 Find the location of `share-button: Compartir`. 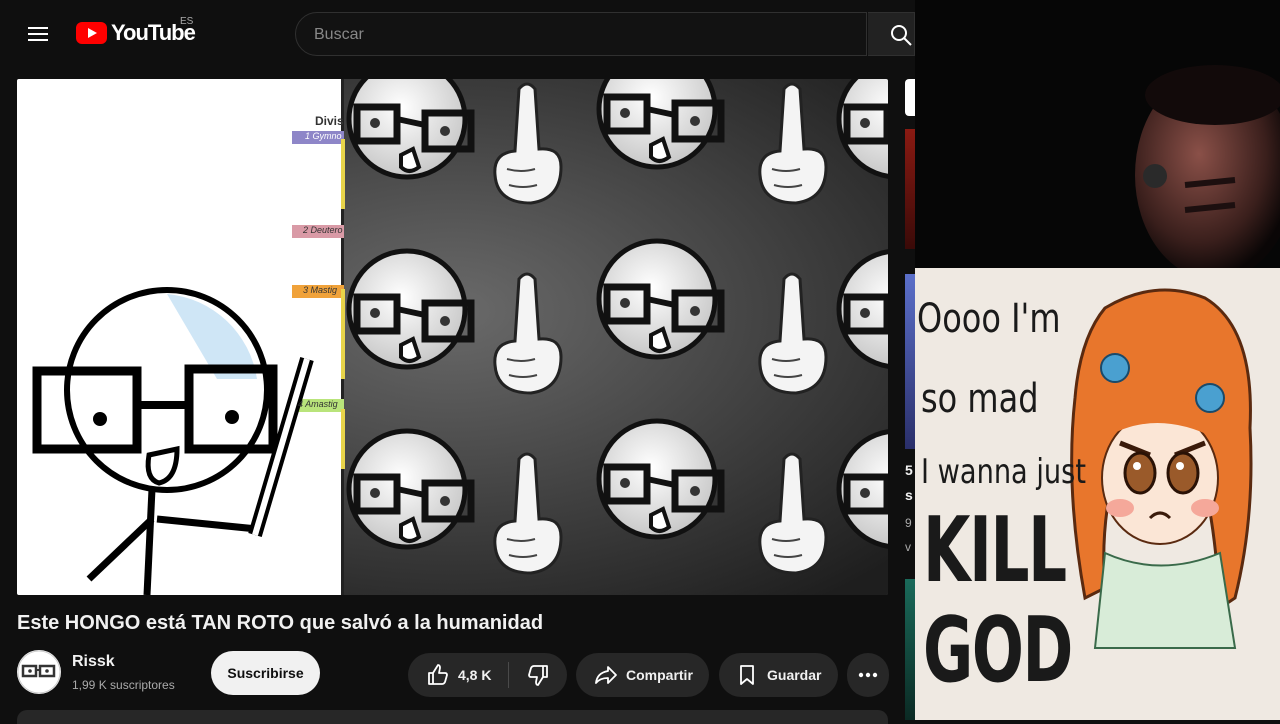

share-button: Compartir is located at coordinates (642, 675).